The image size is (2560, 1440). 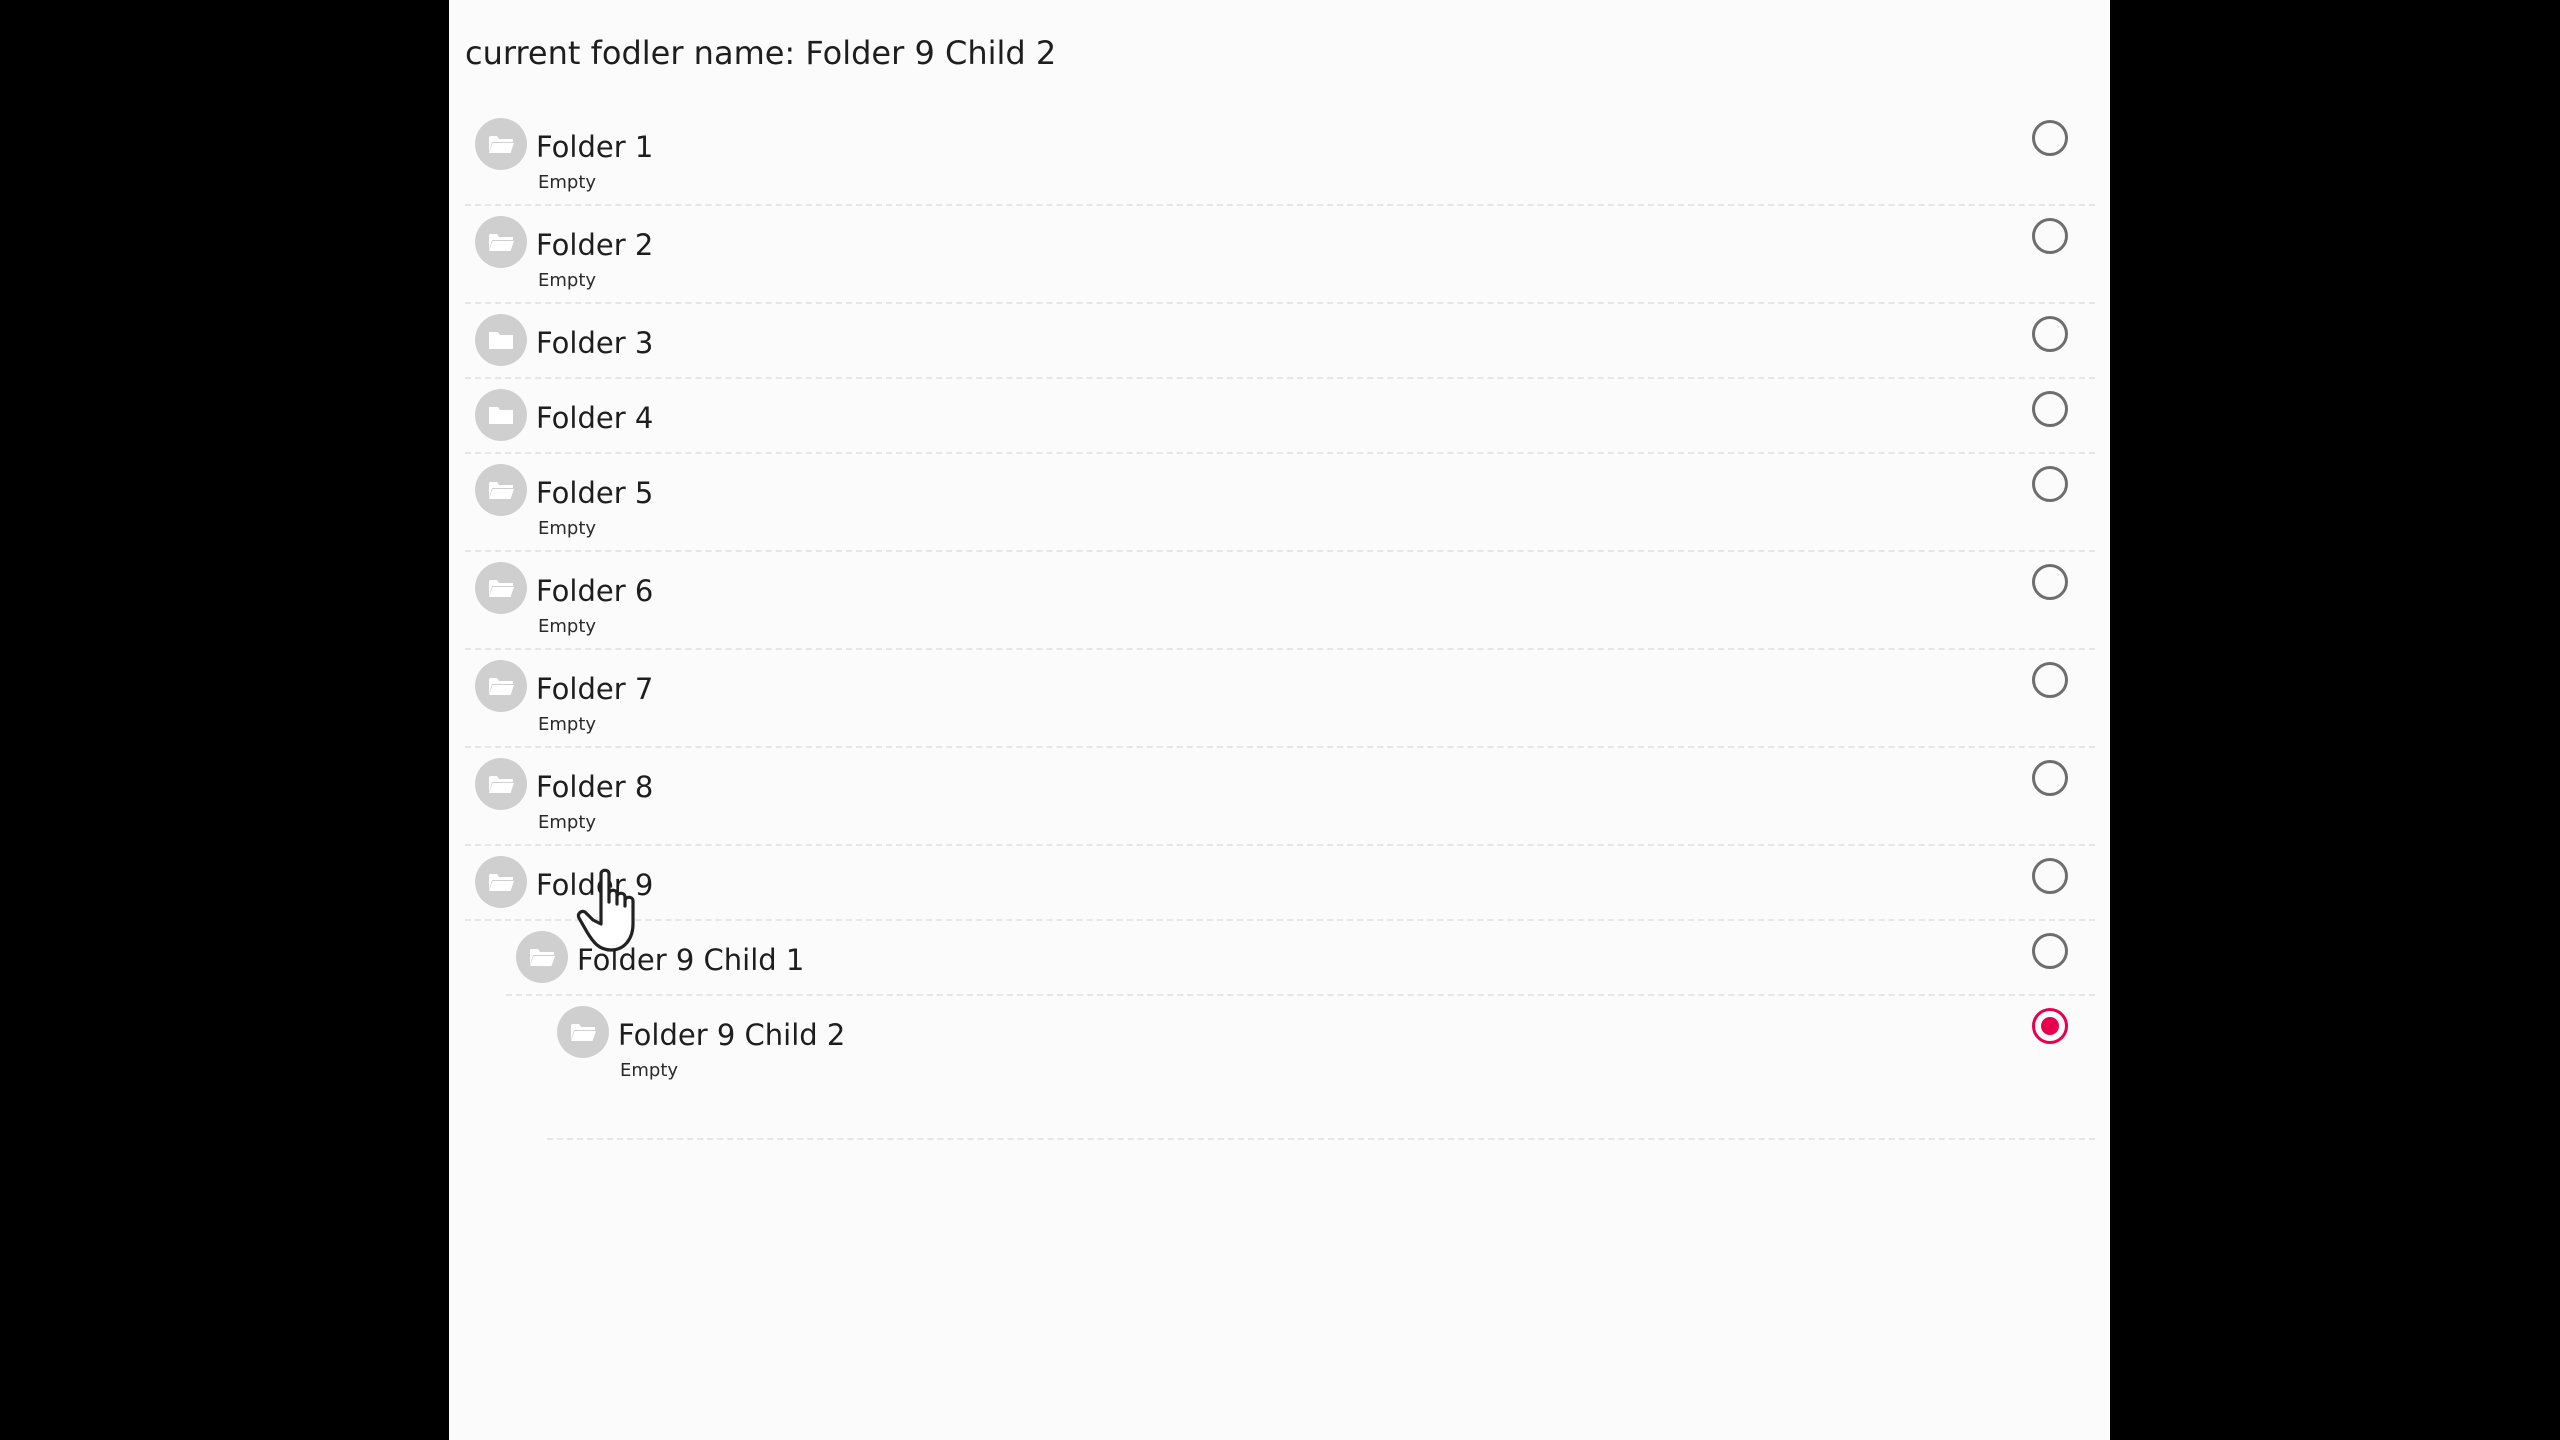 I want to click on folder-name: Folder 4, so click(x=595, y=418).